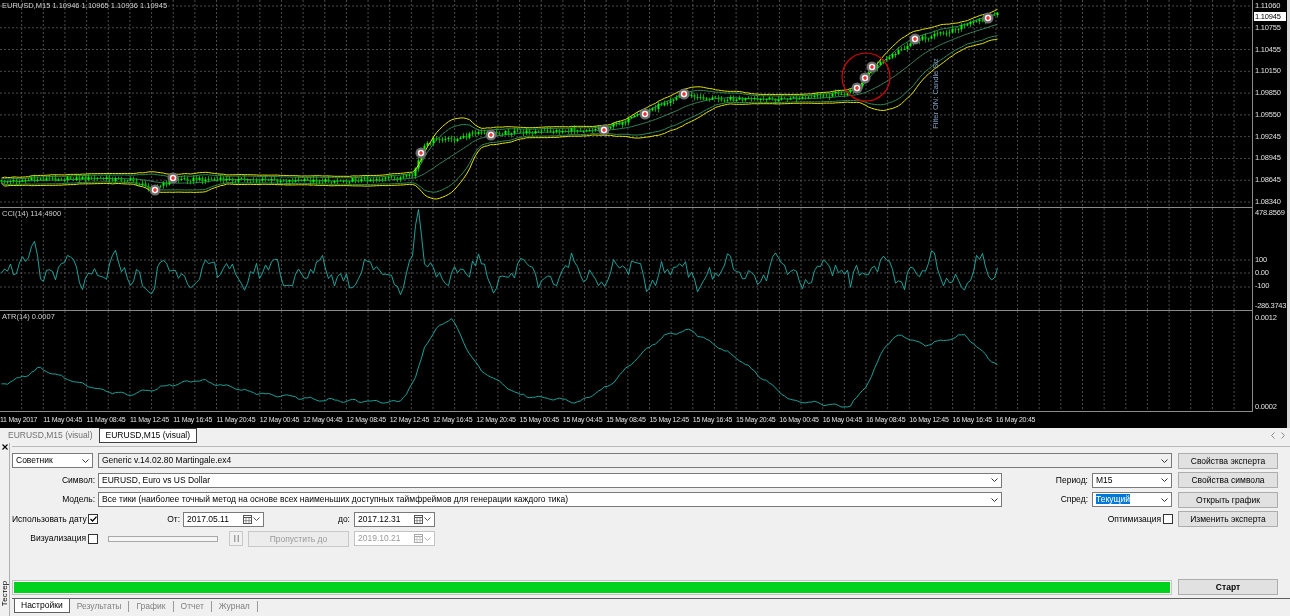  What do you see at coordinates (1132, 480) in the screenshot?
I see `period-dropdown: M15` at bounding box center [1132, 480].